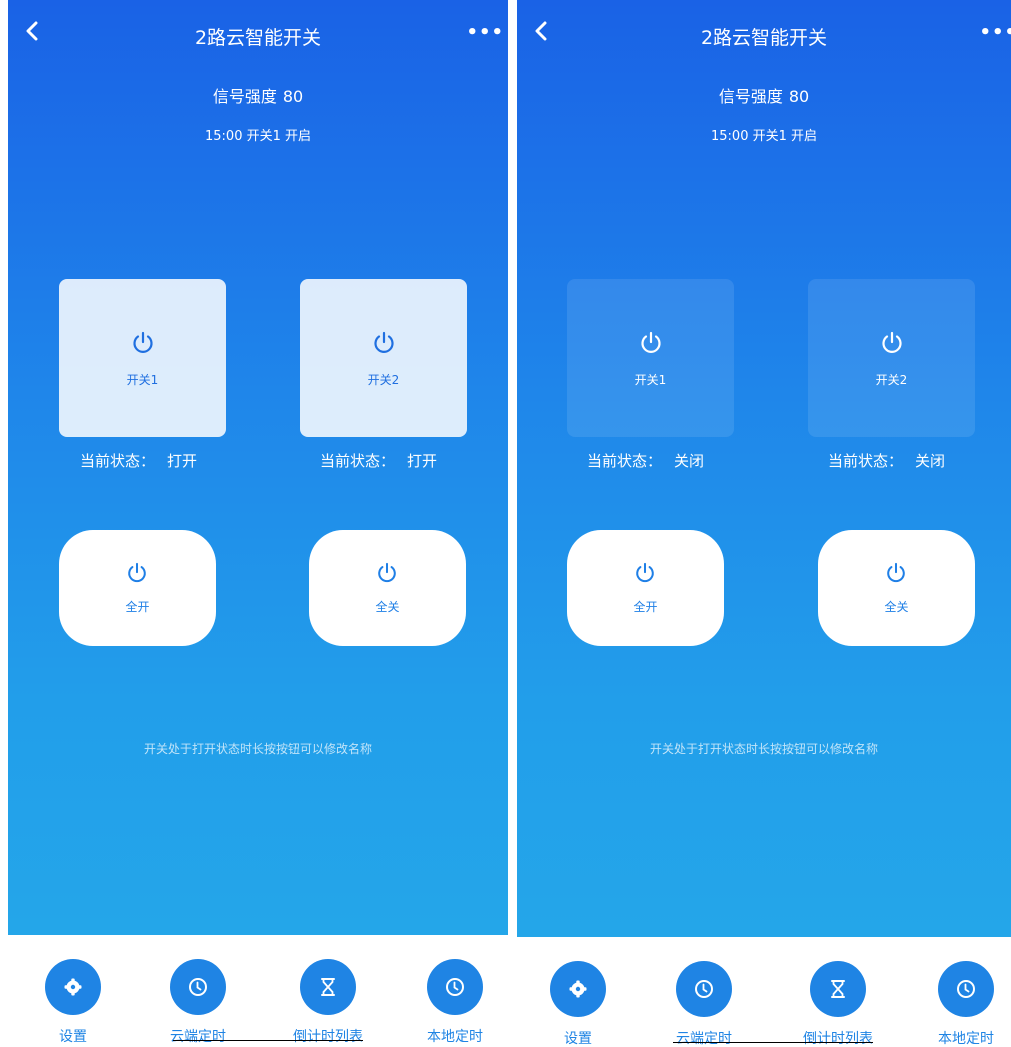 This screenshot has height=1047, width=1011. I want to click on switch-1-status: 当前状态： 打开, so click(138, 460).